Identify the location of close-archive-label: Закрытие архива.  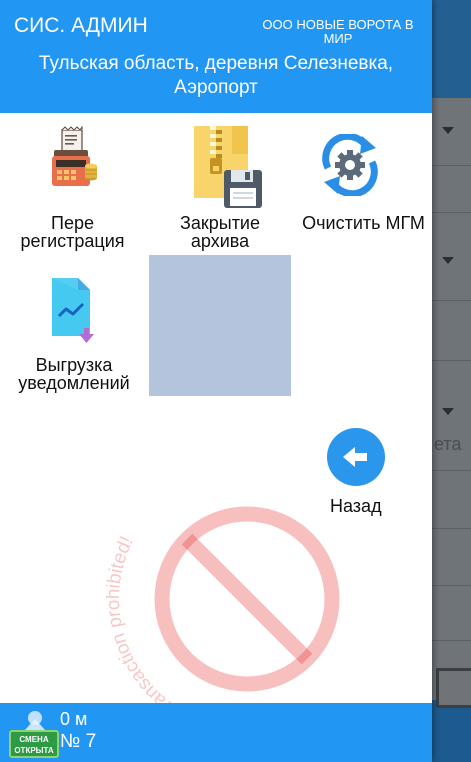
(219, 232).